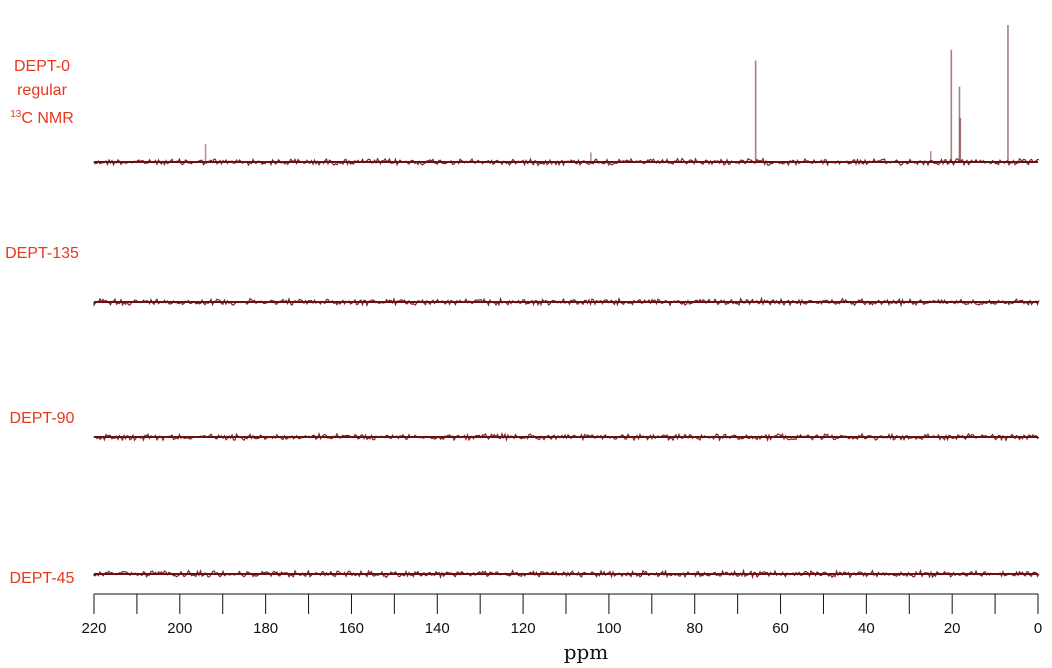 This screenshot has height=668, width=1052. I want to click on x-axis: 220 200 180 160 140 120 100 80 60 40 20 0, so click(561, 615).